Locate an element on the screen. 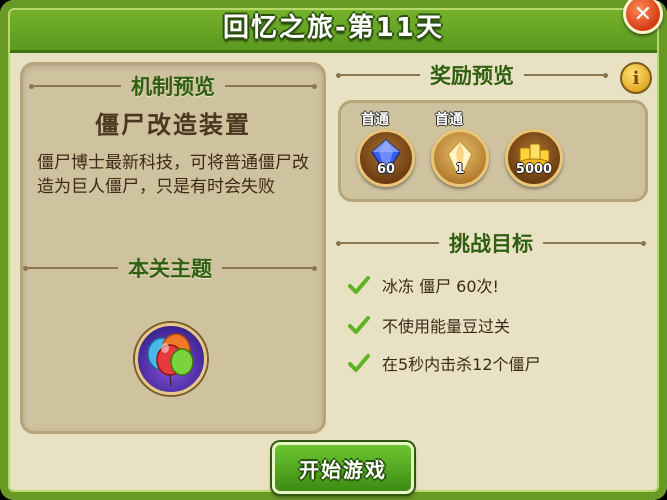 The image size is (667, 500). reward-count: 1 is located at coordinates (460, 169).